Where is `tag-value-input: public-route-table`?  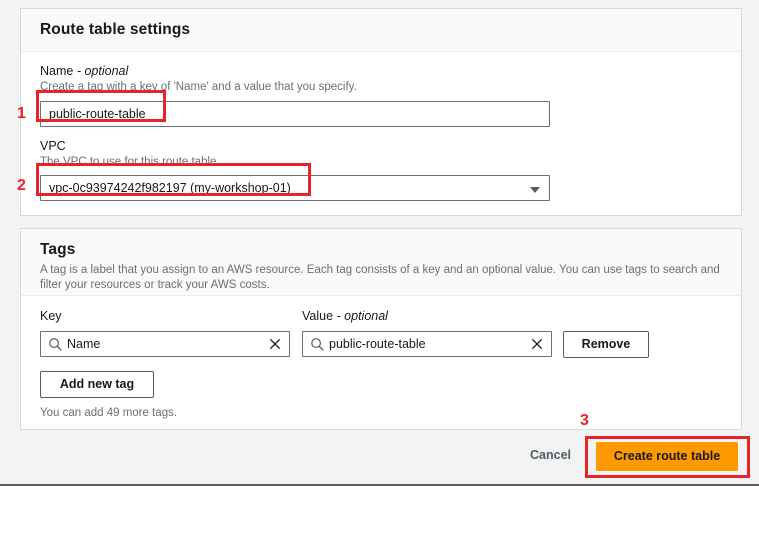
tag-value-input: public-route-table is located at coordinates (427, 344).